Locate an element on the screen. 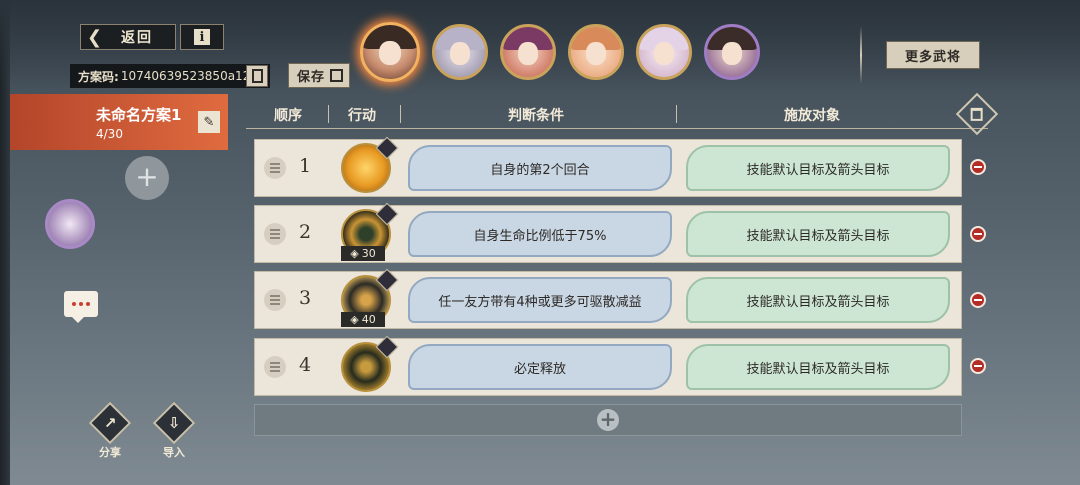 This screenshot has height=485, width=1080. import-button: ⇩ 导入 is located at coordinates (174, 430).